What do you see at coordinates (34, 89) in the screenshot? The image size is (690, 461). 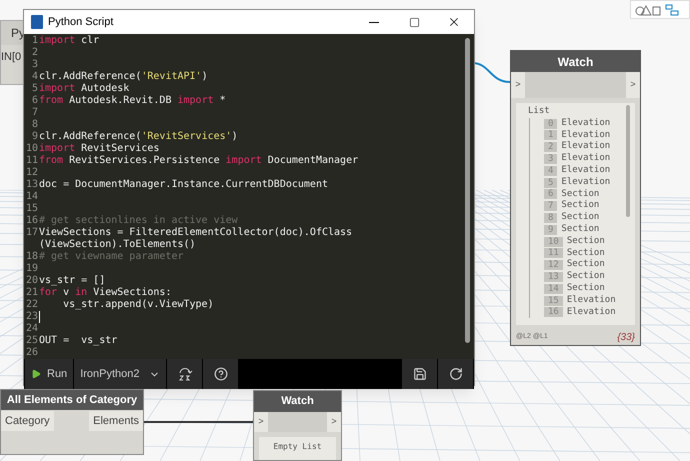 I see `line-number: 5` at bounding box center [34, 89].